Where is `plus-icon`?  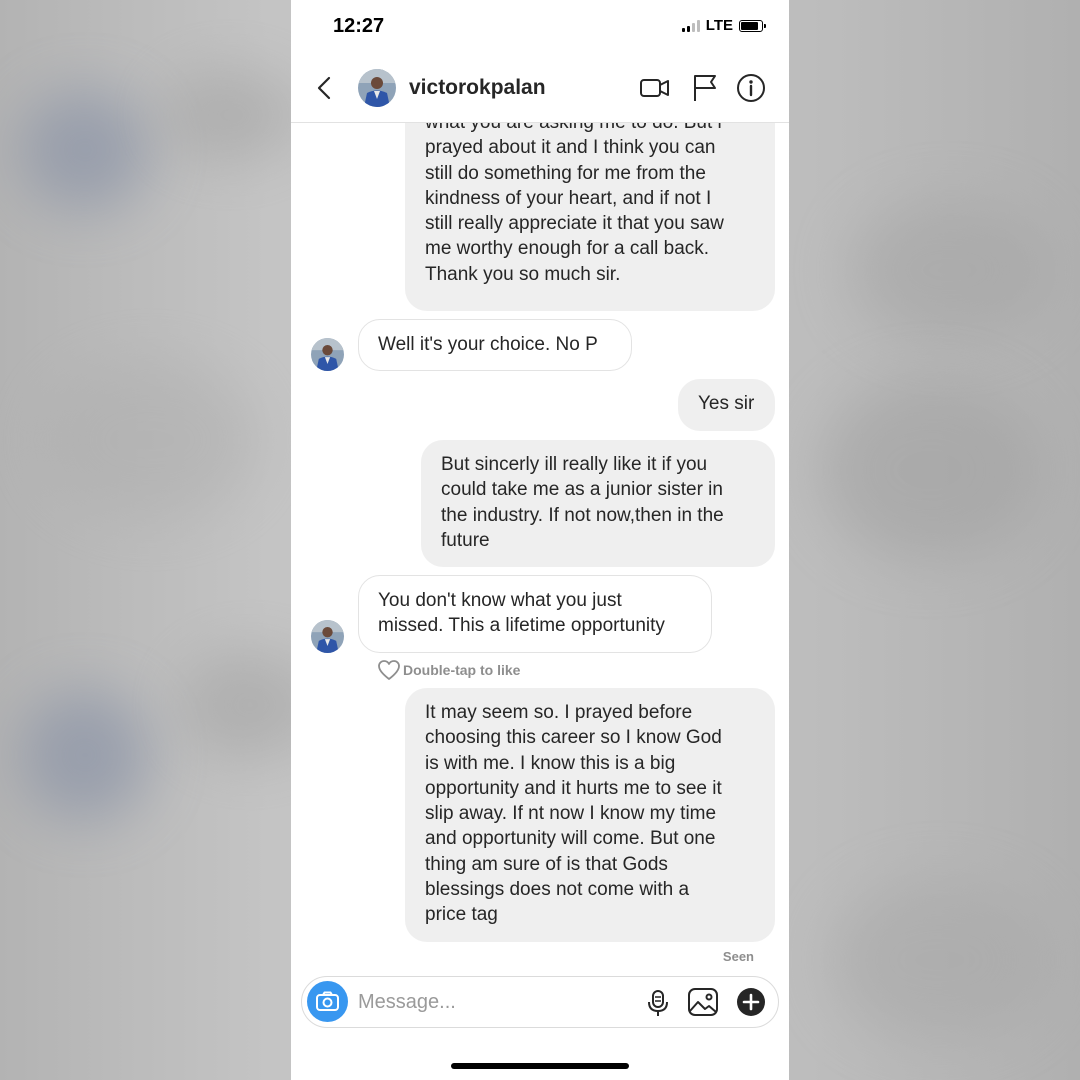
plus-icon is located at coordinates (751, 1004).